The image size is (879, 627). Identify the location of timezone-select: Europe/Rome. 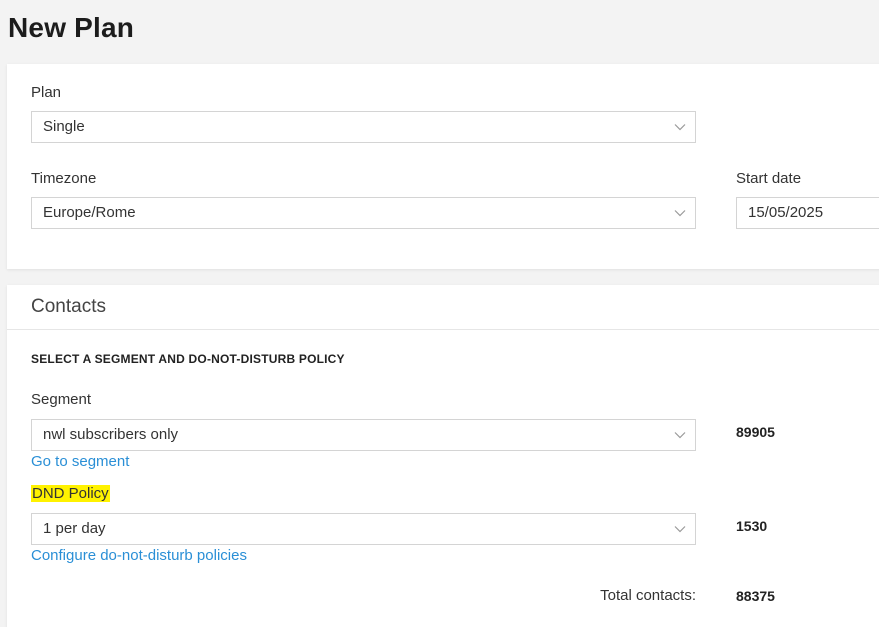
(363, 213).